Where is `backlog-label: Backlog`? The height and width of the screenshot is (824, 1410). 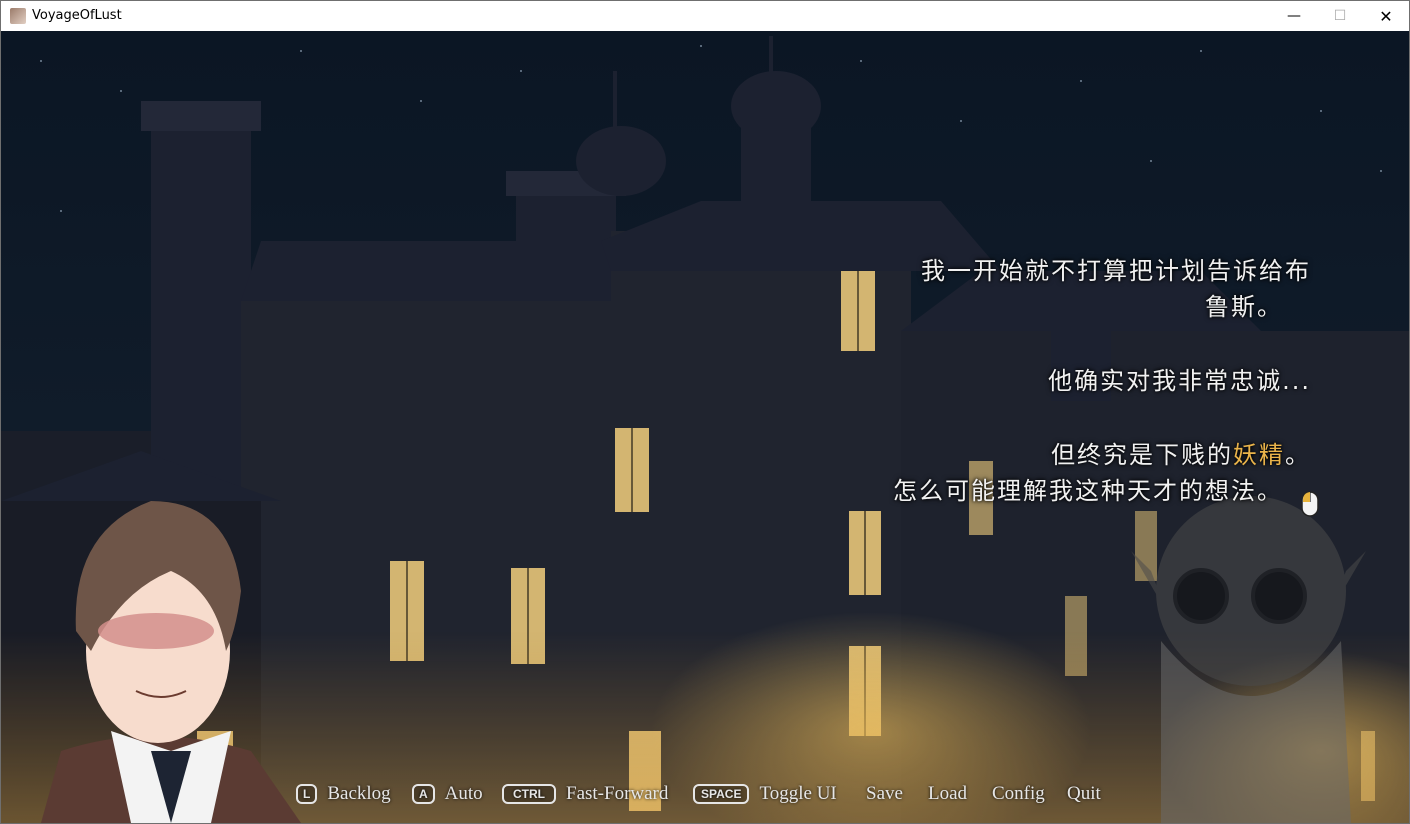 backlog-label: Backlog is located at coordinates (359, 793).